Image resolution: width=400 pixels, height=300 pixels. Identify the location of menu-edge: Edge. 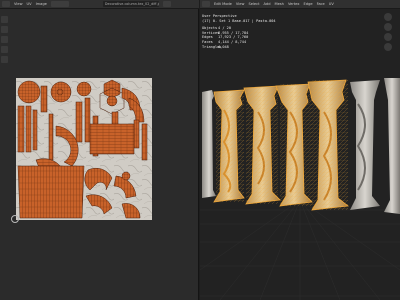
(308, 4).